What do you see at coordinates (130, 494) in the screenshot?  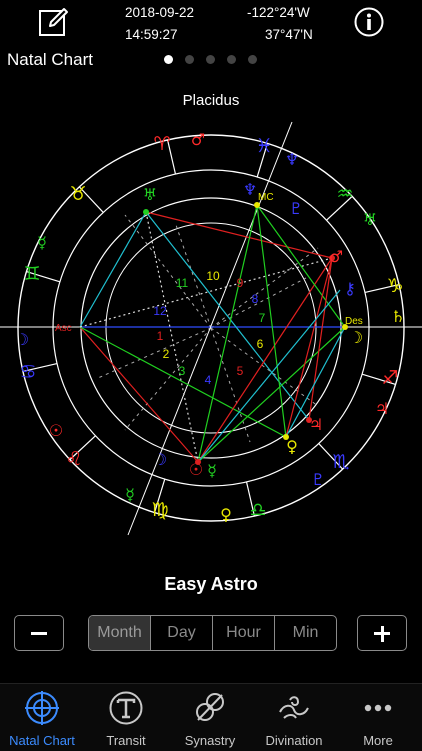 I see `mercury-low-icon: ☿` at bounding box center [130, 494].